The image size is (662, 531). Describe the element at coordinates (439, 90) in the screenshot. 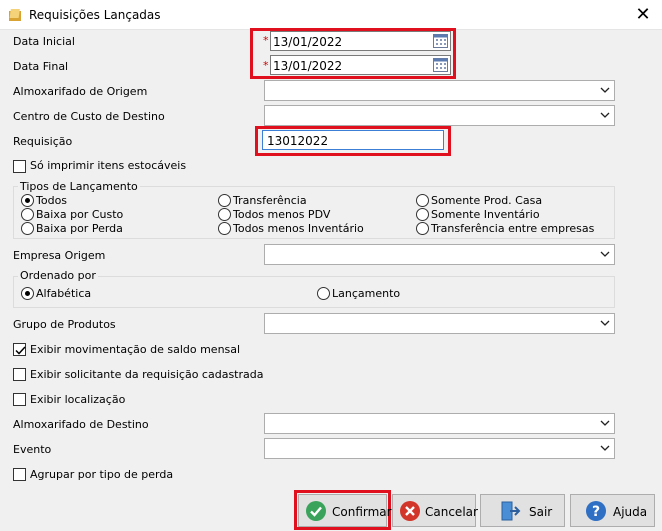

I see `almox-origem-select` at that location.